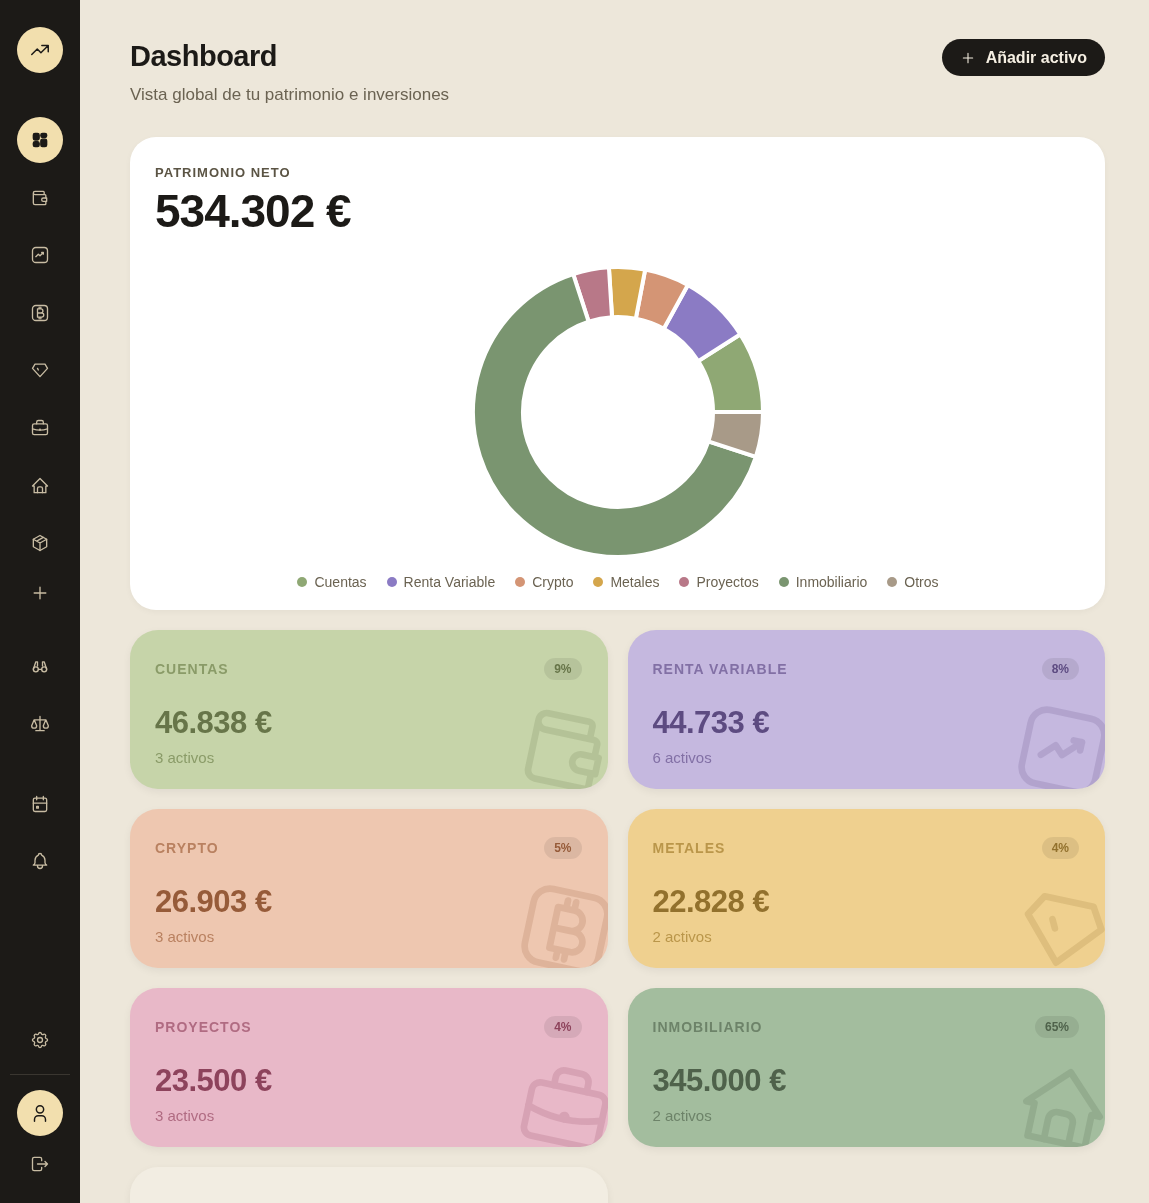 The height and width of the screenshot is (1203, 1149). What do you see at coordinates (553, 582) in the screenshot?
I see `legend-label: Crypto` at bounding box center [553, 582].